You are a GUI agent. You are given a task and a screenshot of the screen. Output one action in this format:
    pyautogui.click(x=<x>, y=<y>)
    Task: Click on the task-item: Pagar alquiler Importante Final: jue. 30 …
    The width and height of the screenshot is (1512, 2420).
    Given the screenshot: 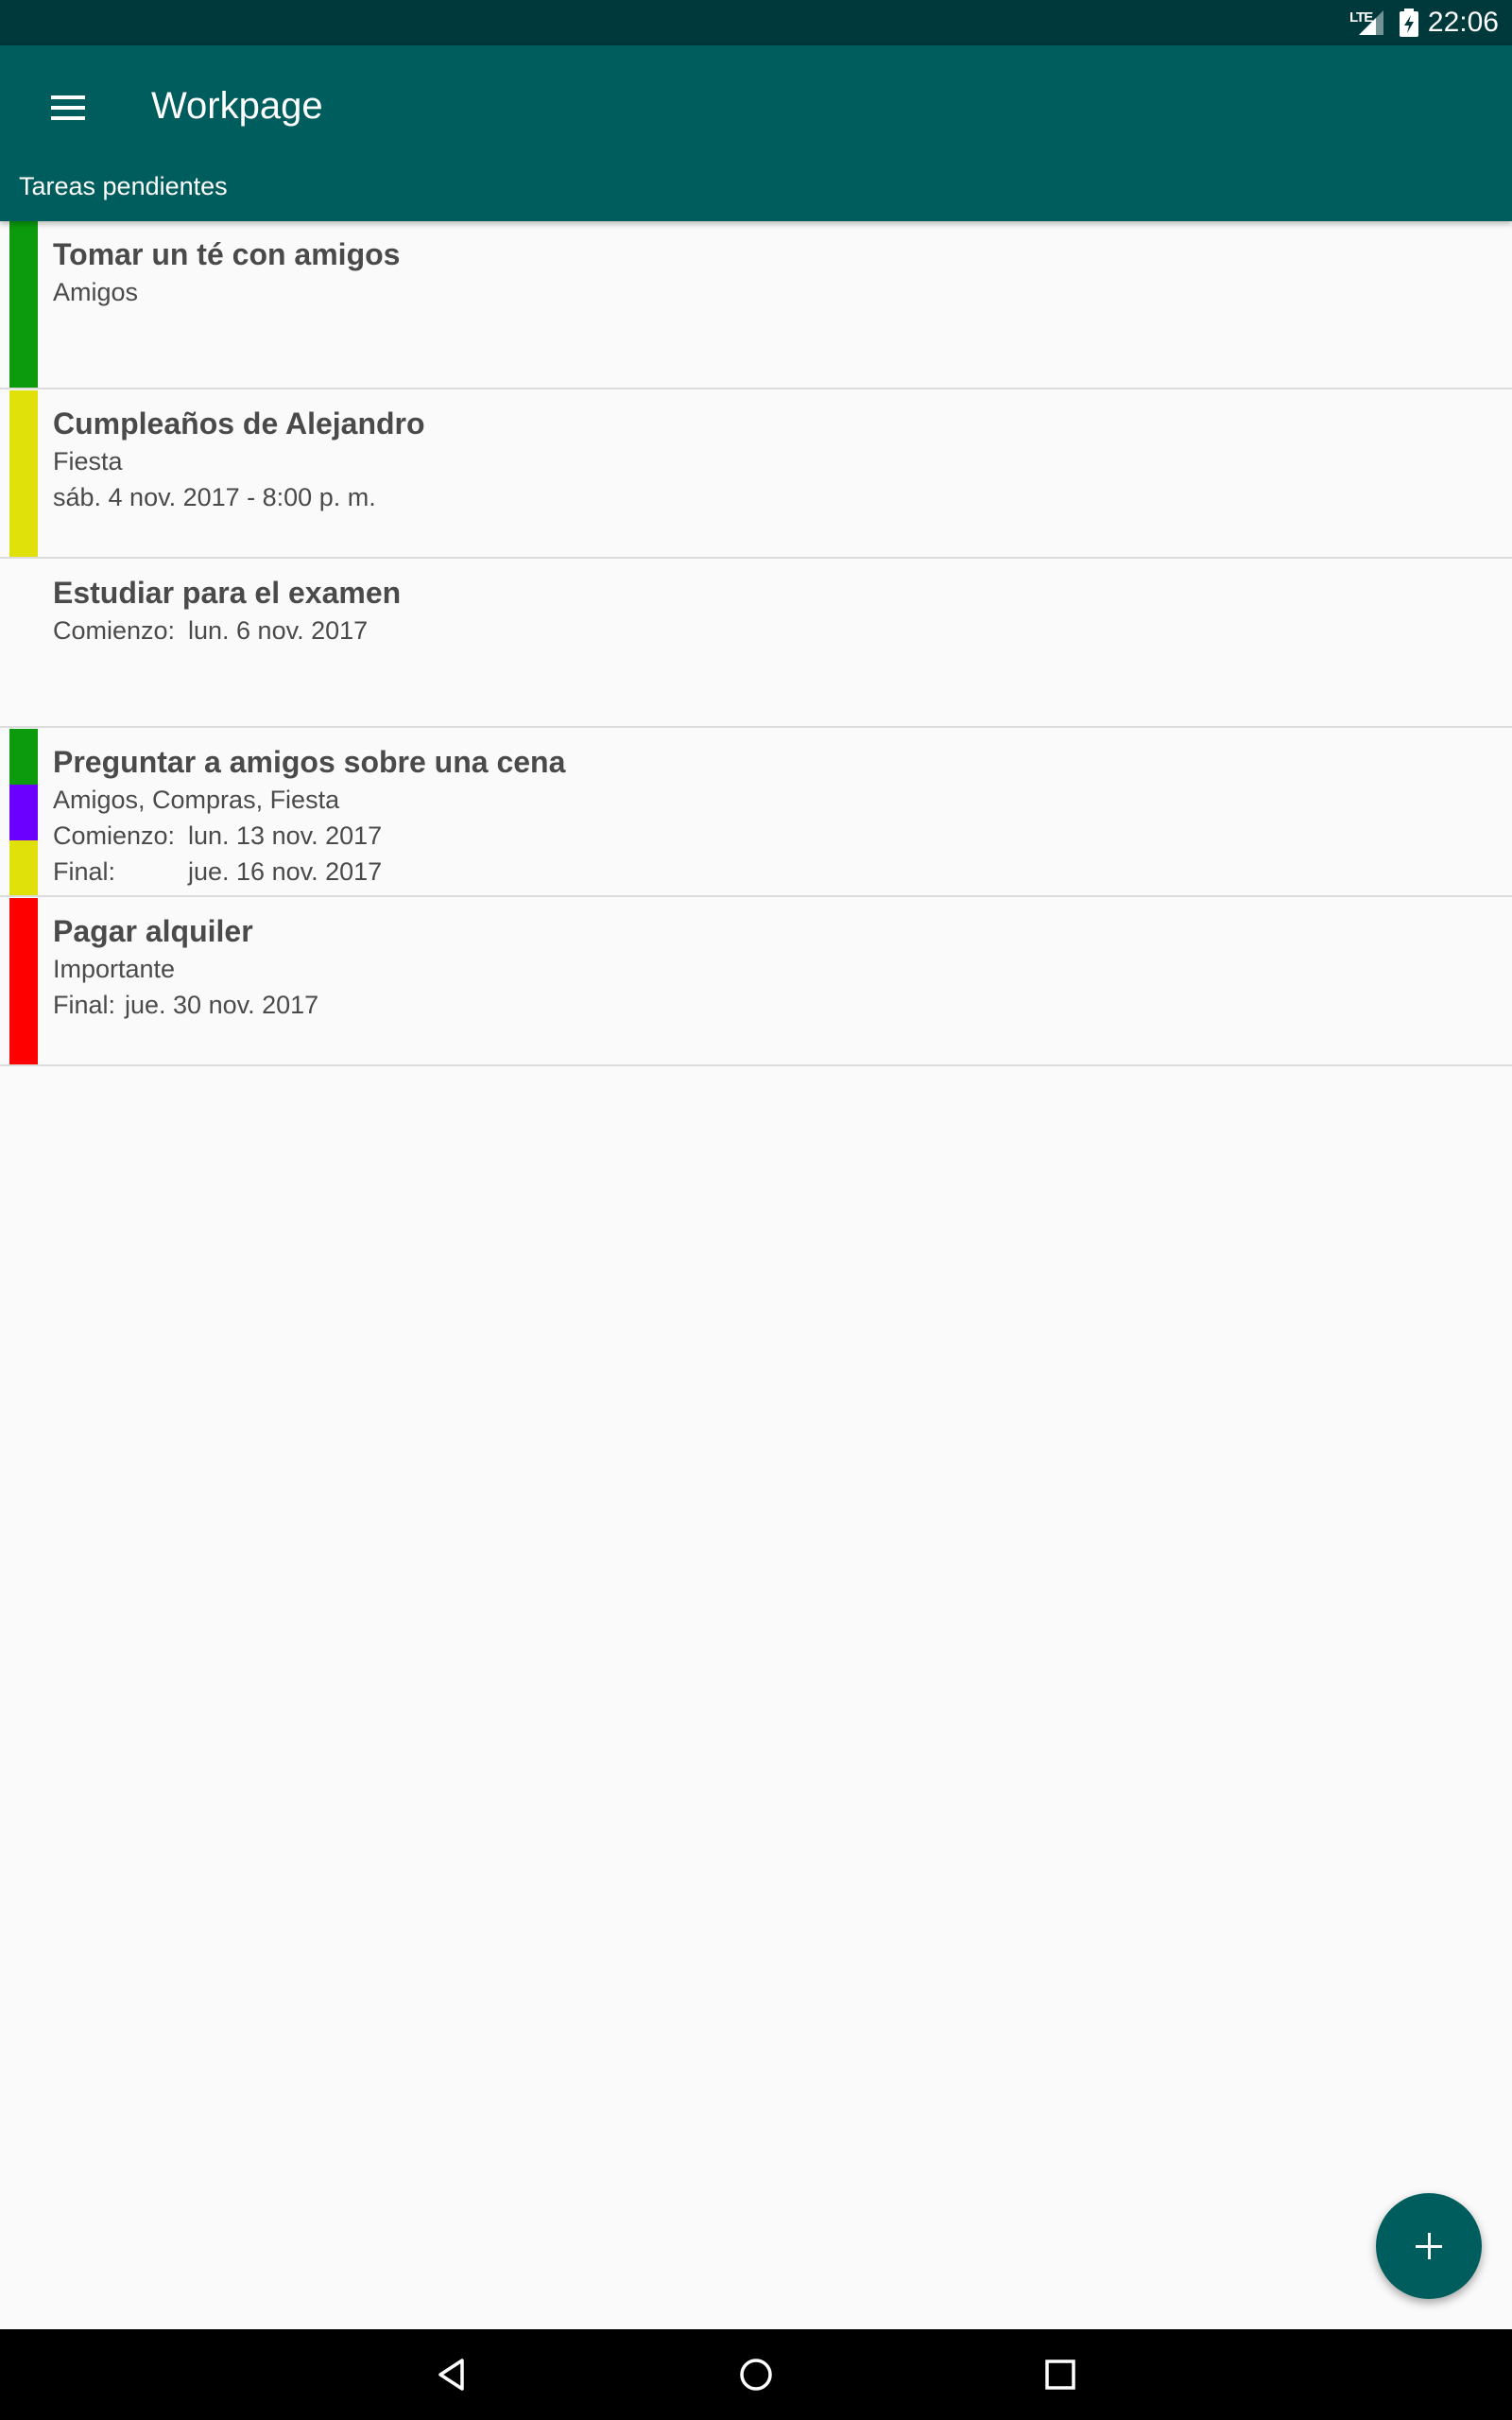 What is the action you would take?
    pyautogui.click(x=756, y=982)
    